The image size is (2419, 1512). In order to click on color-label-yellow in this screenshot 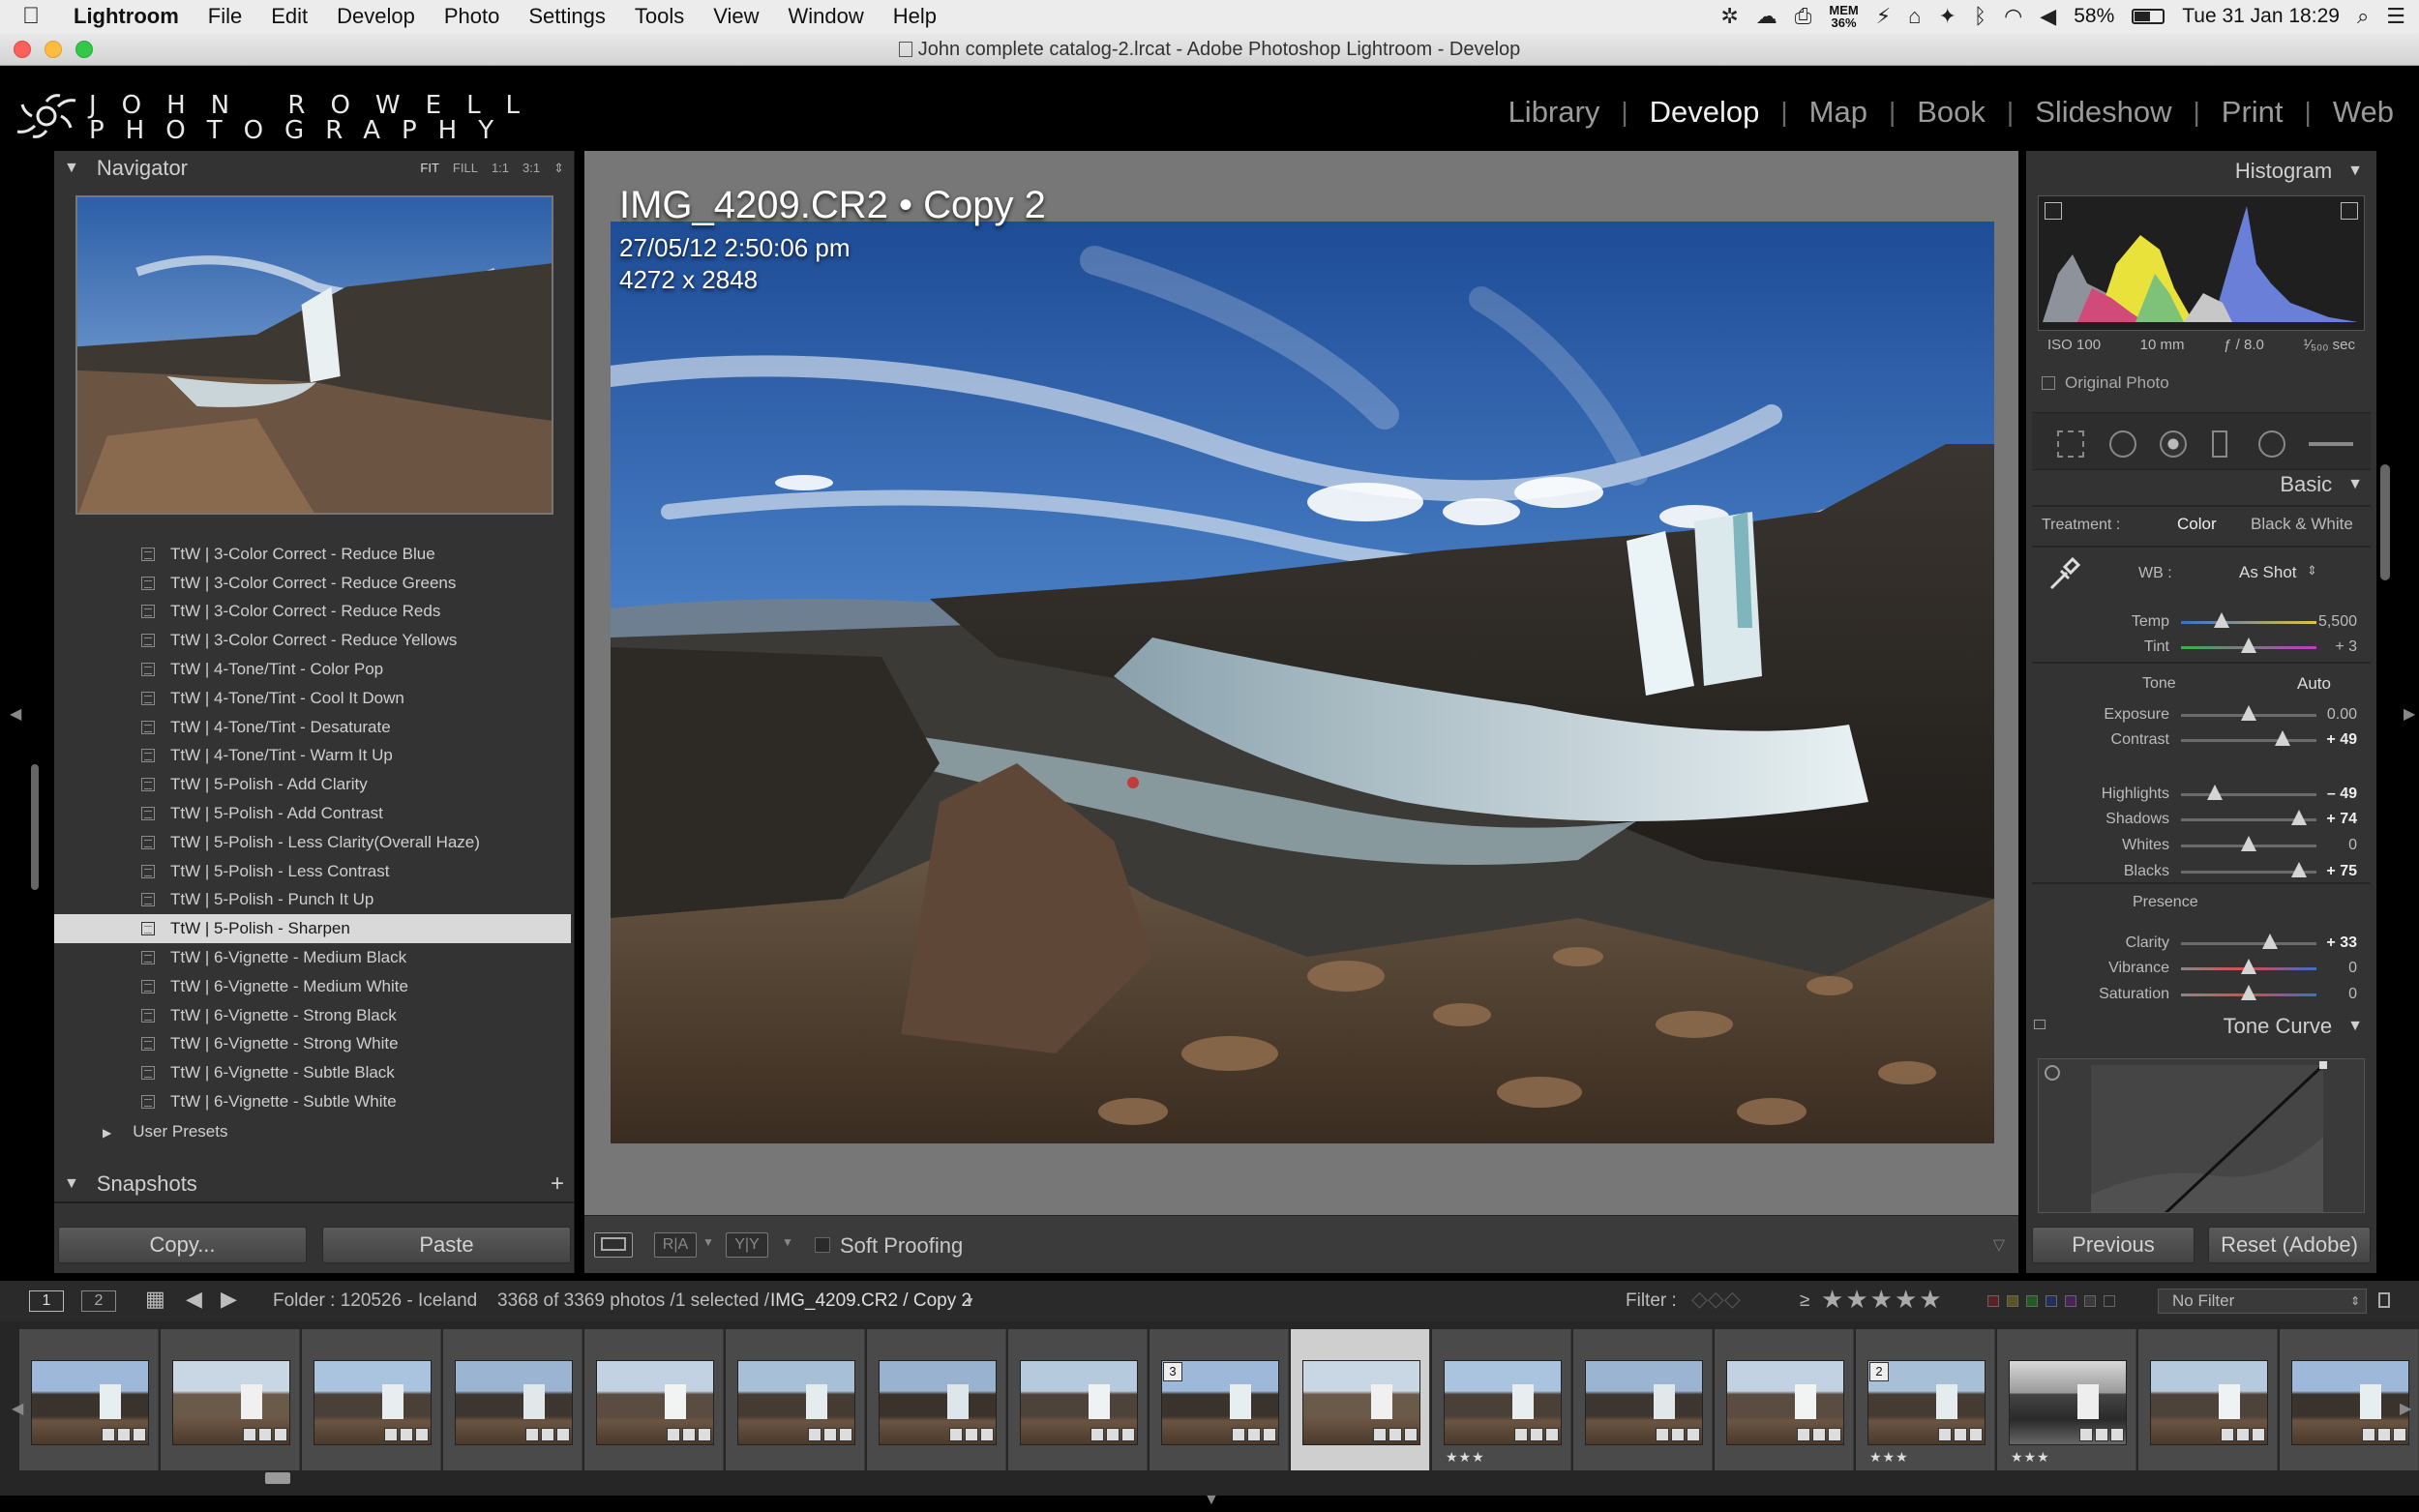, I will do `click(2012, 1301)`.